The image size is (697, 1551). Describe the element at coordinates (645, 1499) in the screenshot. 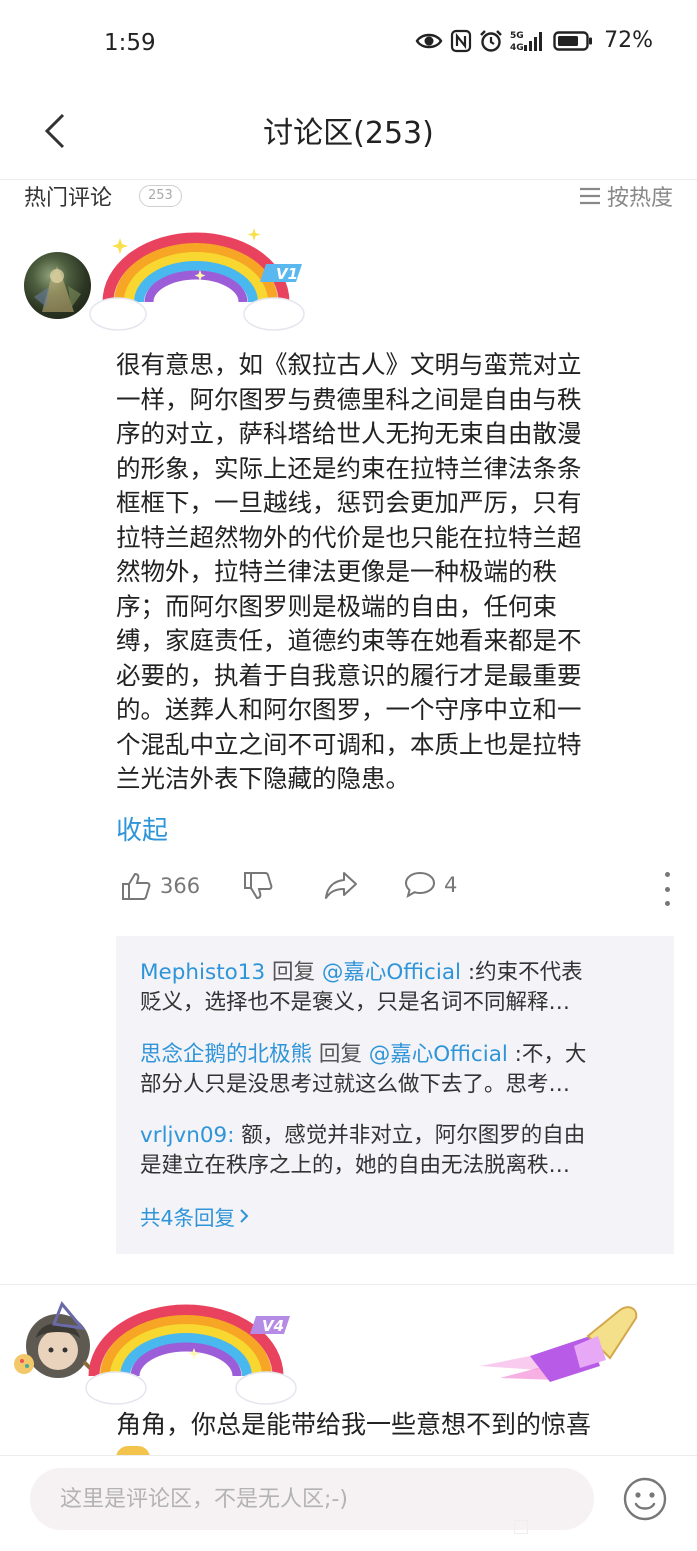

I see `smiley-icon` at that location.